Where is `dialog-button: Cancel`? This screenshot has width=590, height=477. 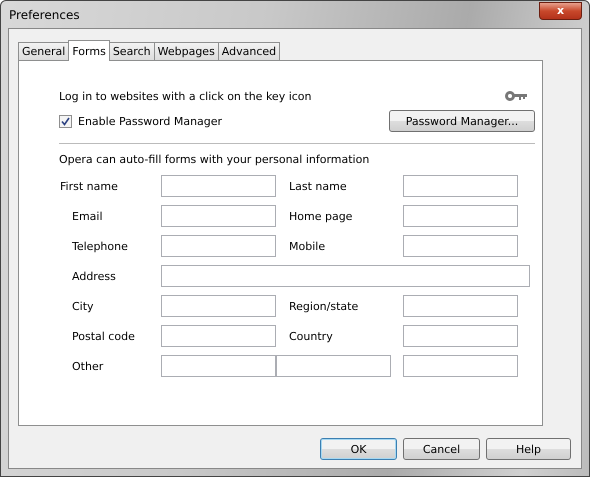 dialog-button: Cancel is located at coordinates (441, 449).